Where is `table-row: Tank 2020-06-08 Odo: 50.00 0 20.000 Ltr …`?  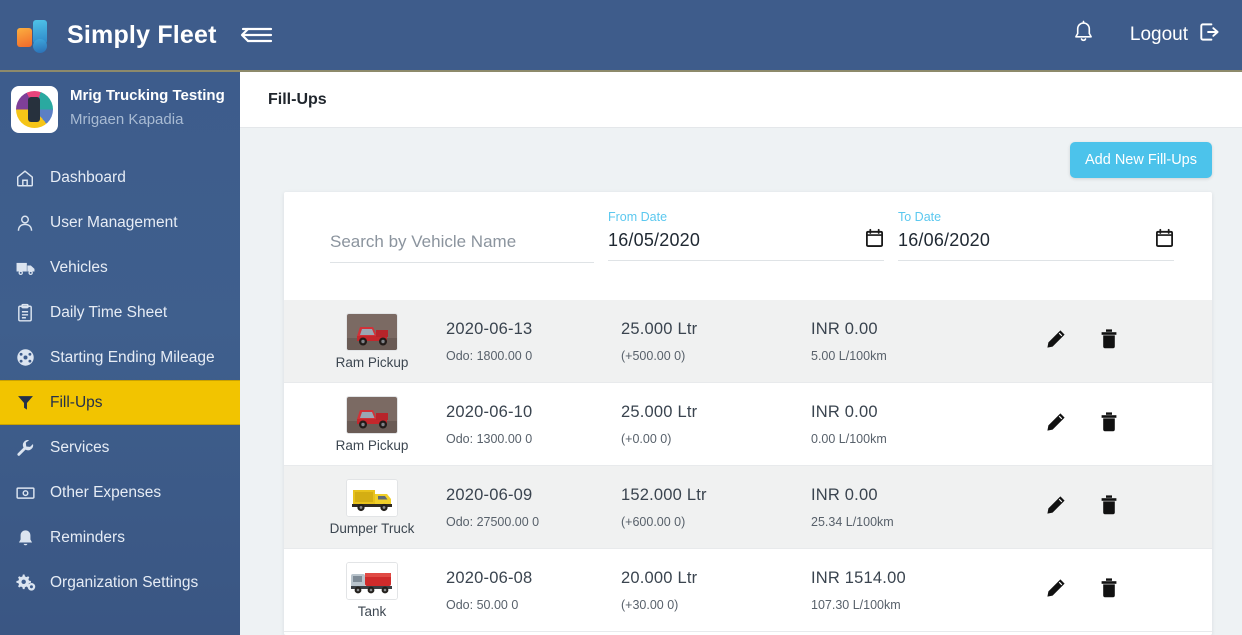
table-row: Tank 2020-06-08 Odo: 50.00 0 20.000 Ltr … is located at coordinates (748, 590).